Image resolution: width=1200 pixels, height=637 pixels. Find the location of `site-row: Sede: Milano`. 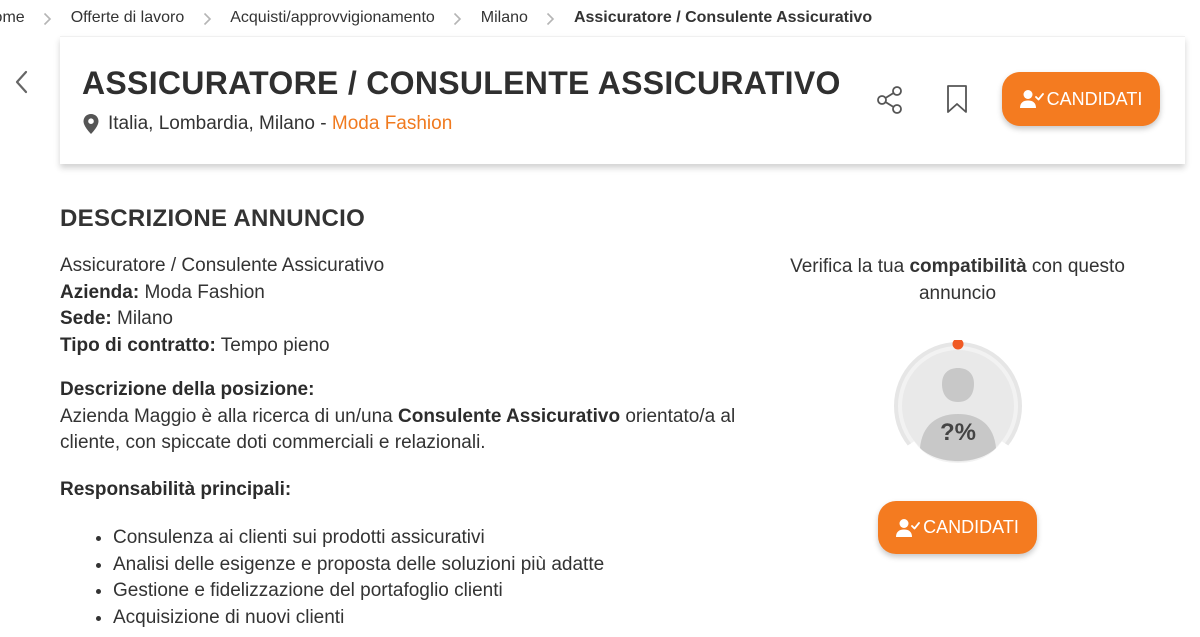

site-row: Sede: Milano is located at coordinates (400, 319).